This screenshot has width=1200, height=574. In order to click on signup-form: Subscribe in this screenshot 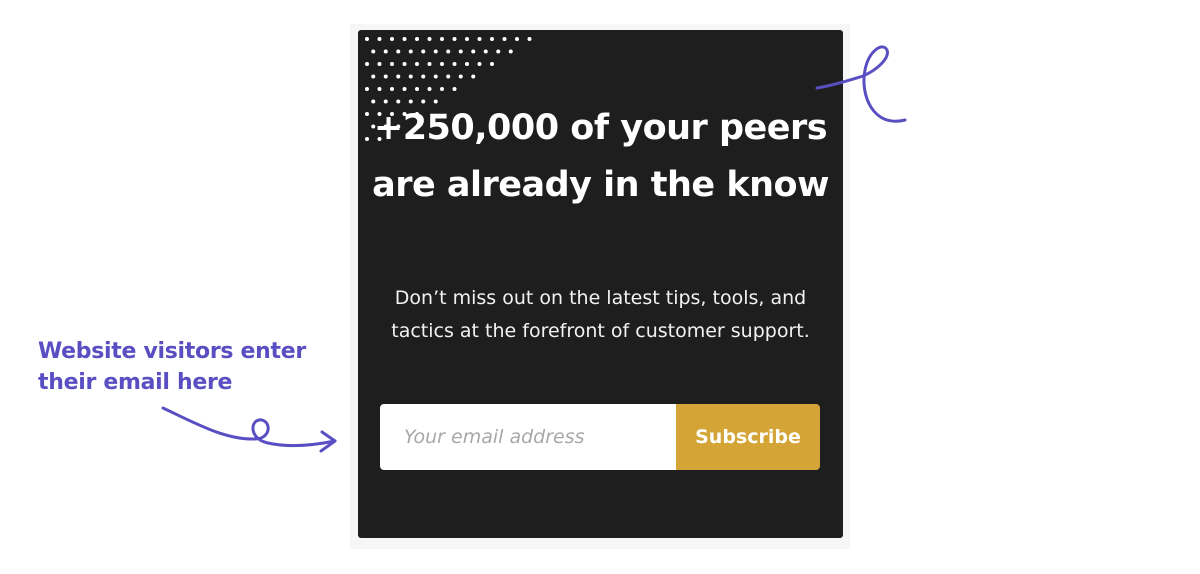, I will do `click(600, 437)`.